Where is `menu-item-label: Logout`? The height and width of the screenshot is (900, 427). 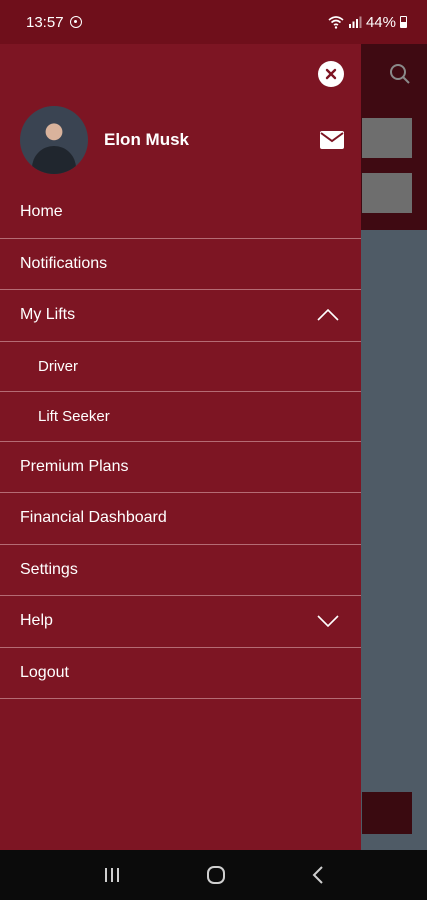
menu-item-label: Logout is located at coordinates (44, 672).